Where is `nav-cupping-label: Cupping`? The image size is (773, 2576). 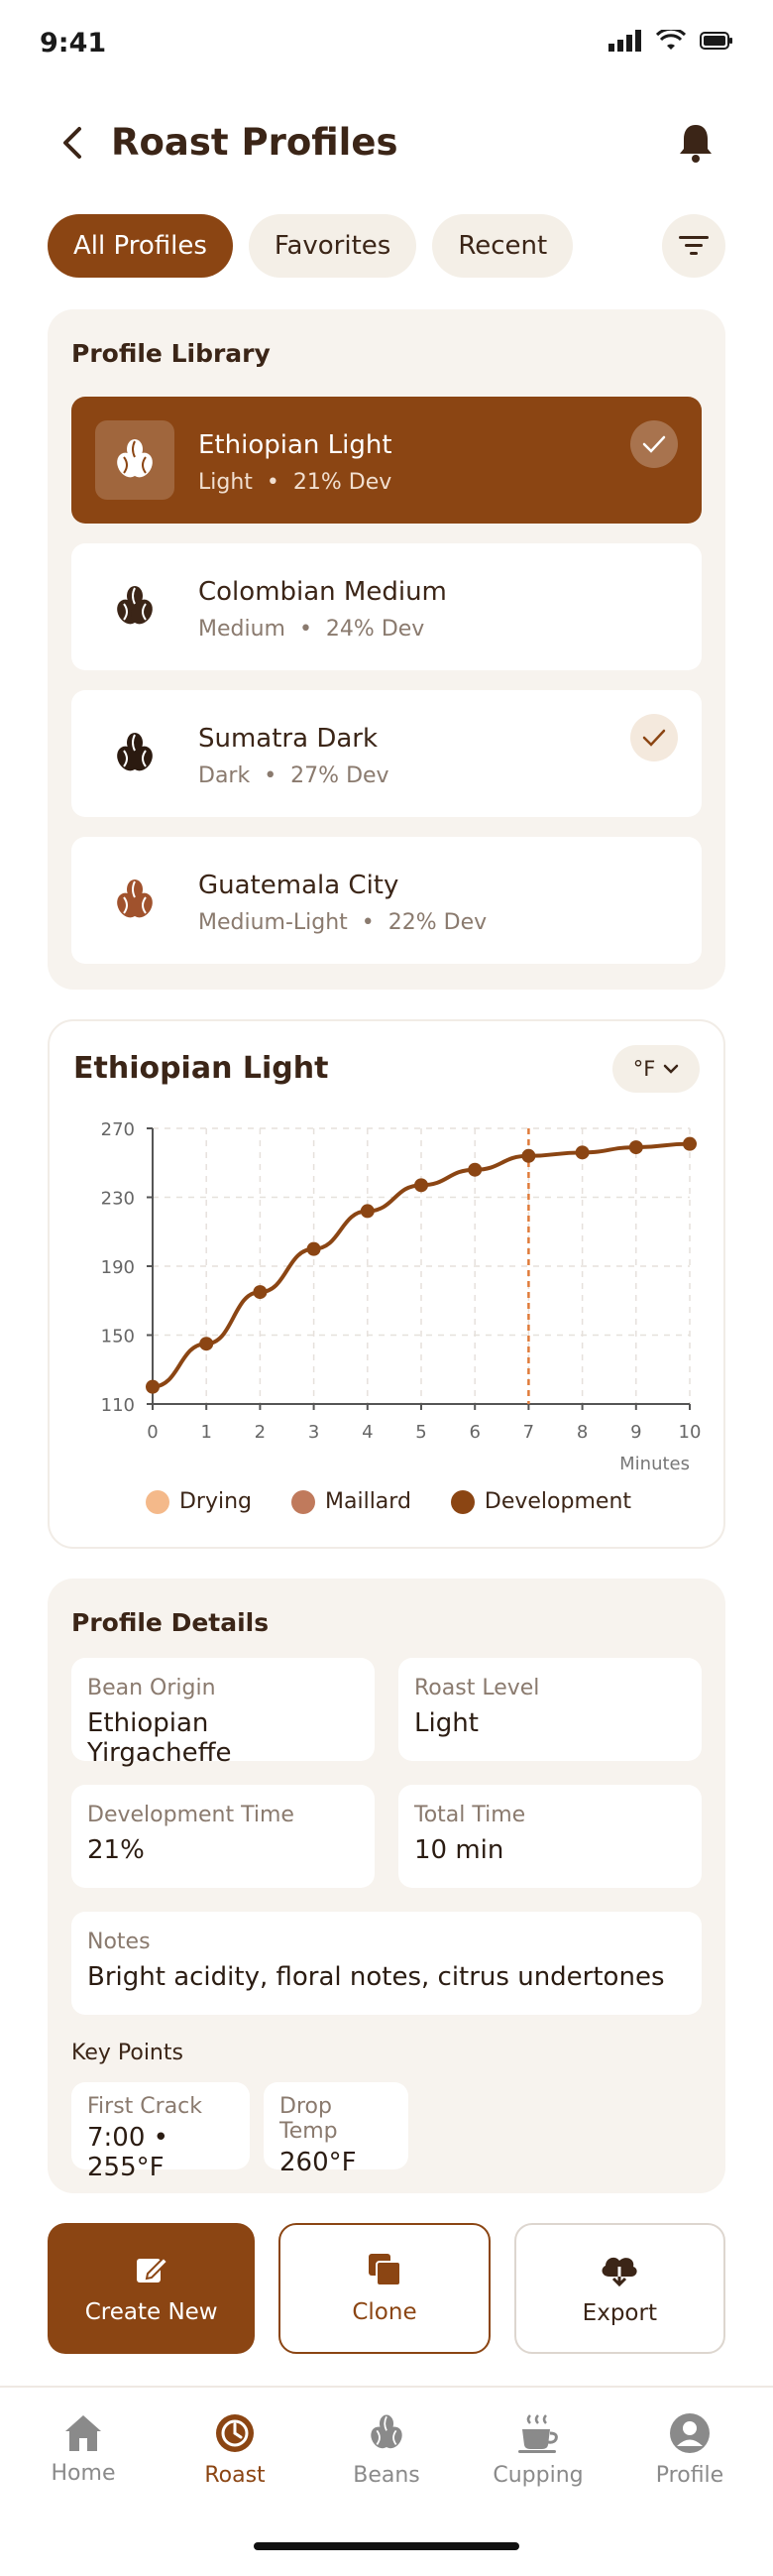 nav-cupping-label: Cupping is located at coordinates (538, 2476).